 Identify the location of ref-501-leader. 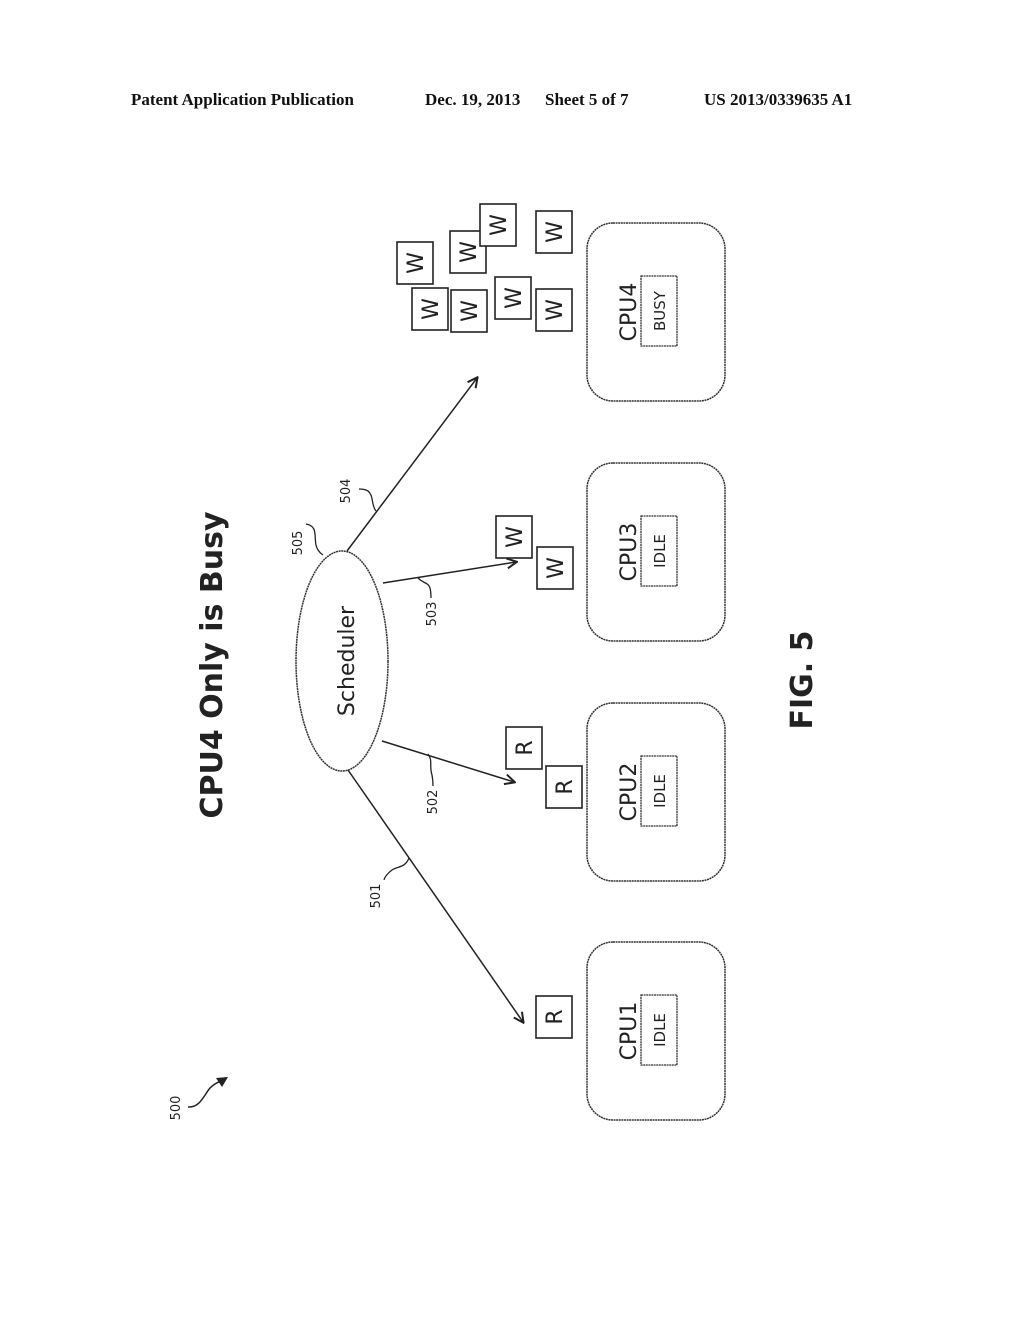
(396, 869).